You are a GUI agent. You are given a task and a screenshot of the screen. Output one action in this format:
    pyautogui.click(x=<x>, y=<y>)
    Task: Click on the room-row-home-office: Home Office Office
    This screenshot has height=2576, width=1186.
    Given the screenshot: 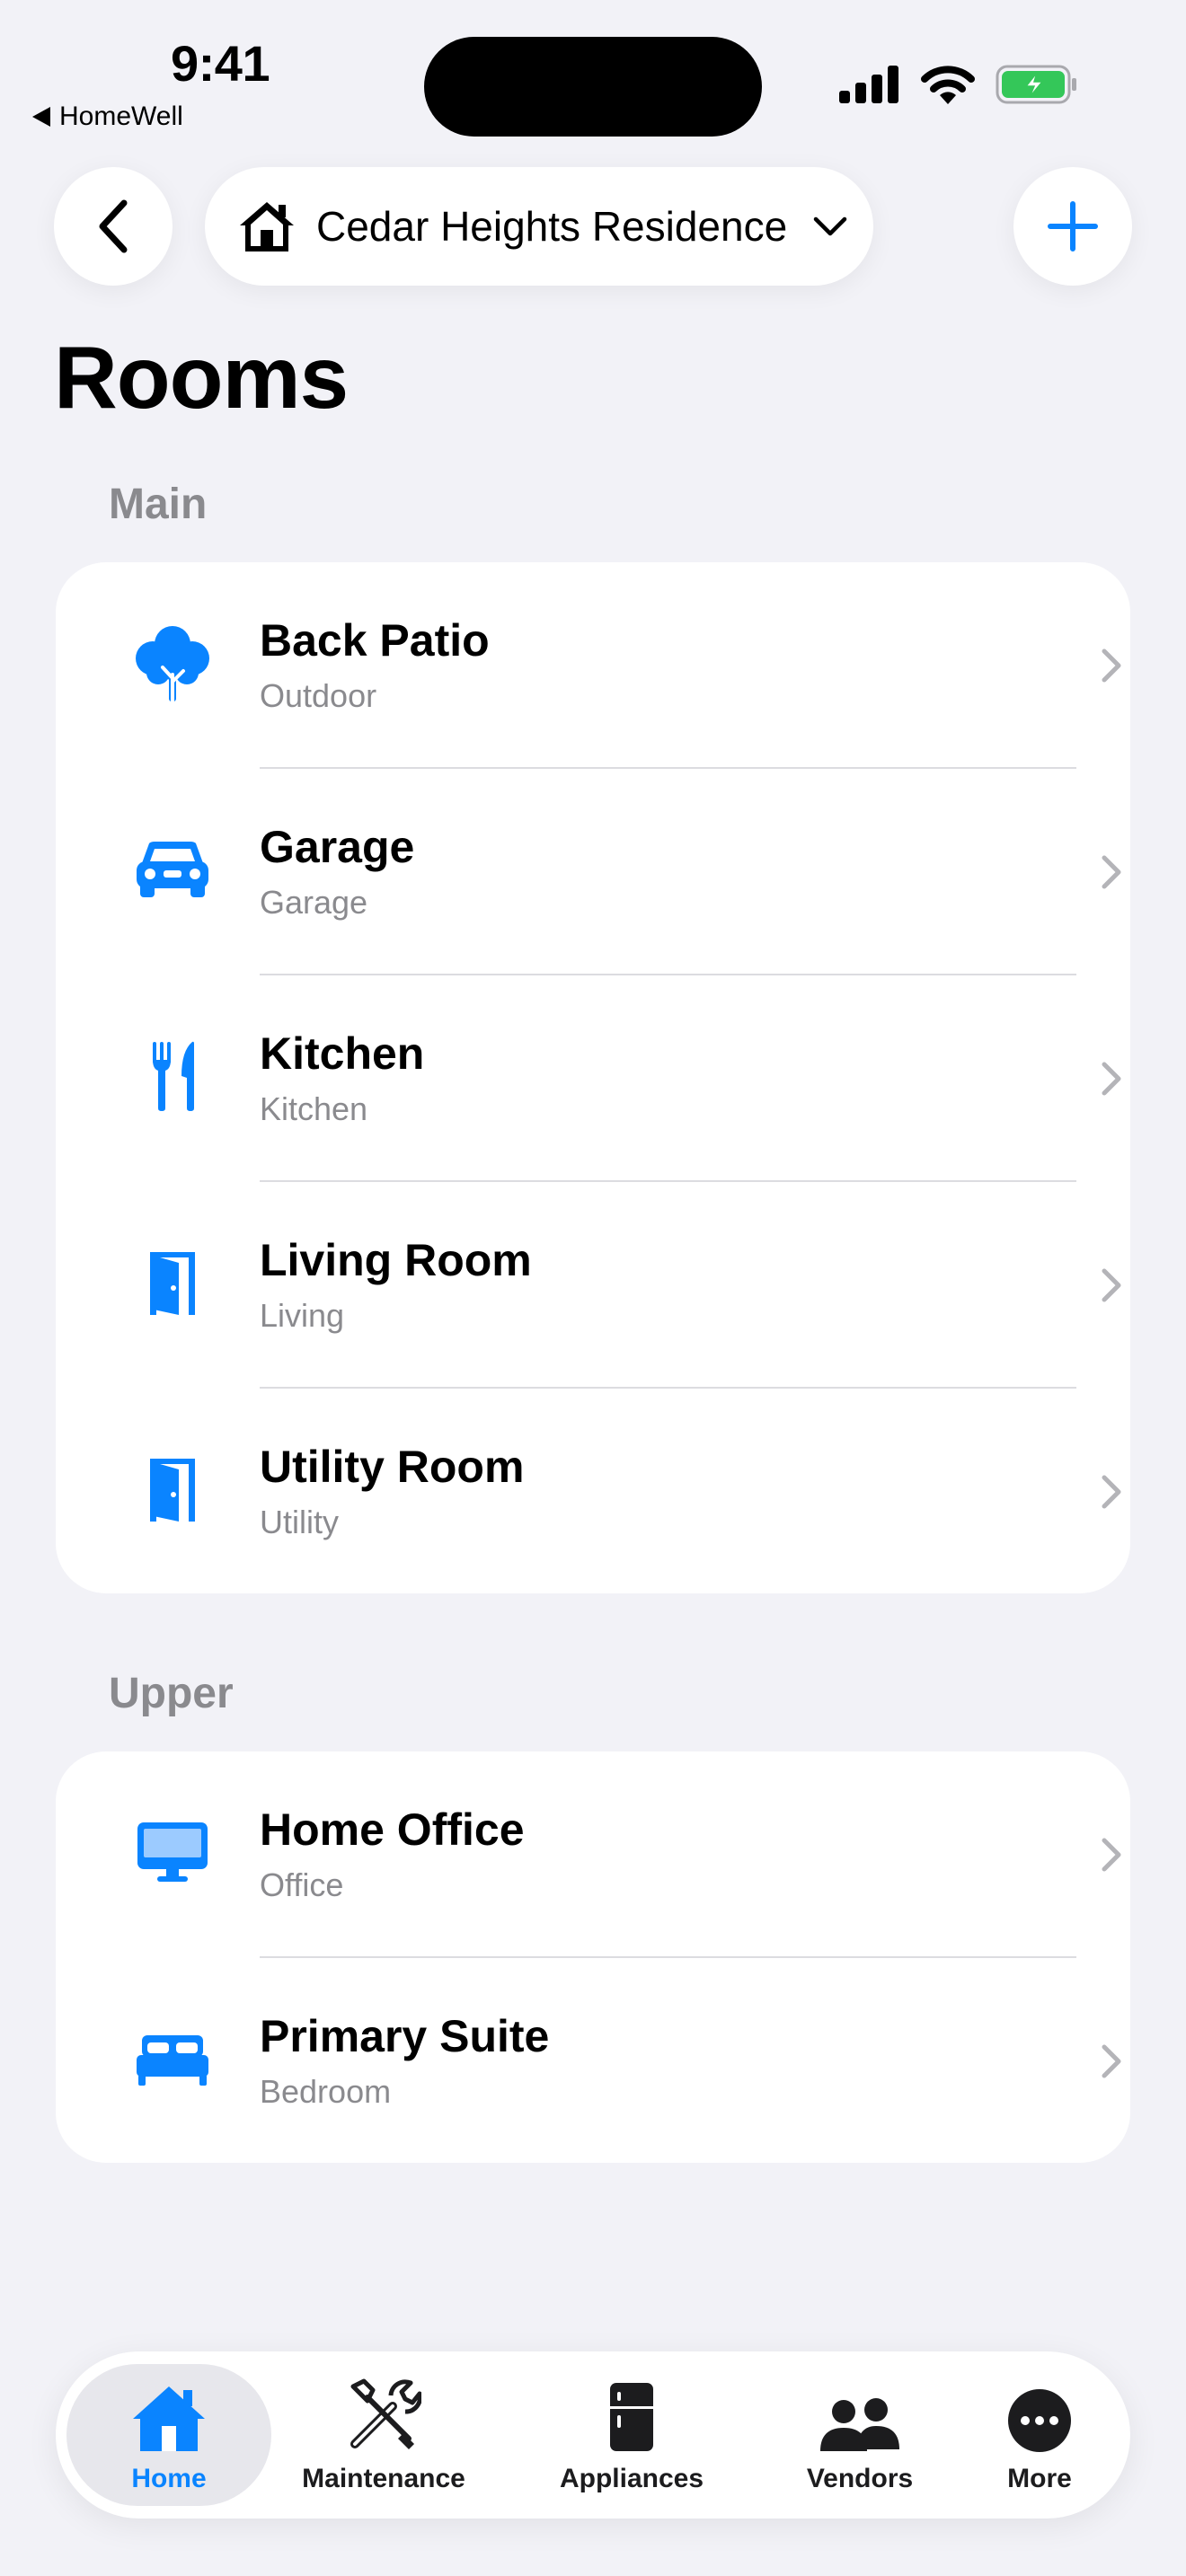 What is the action you would take?
    pyautogui.click(x=593, y=1854)
    